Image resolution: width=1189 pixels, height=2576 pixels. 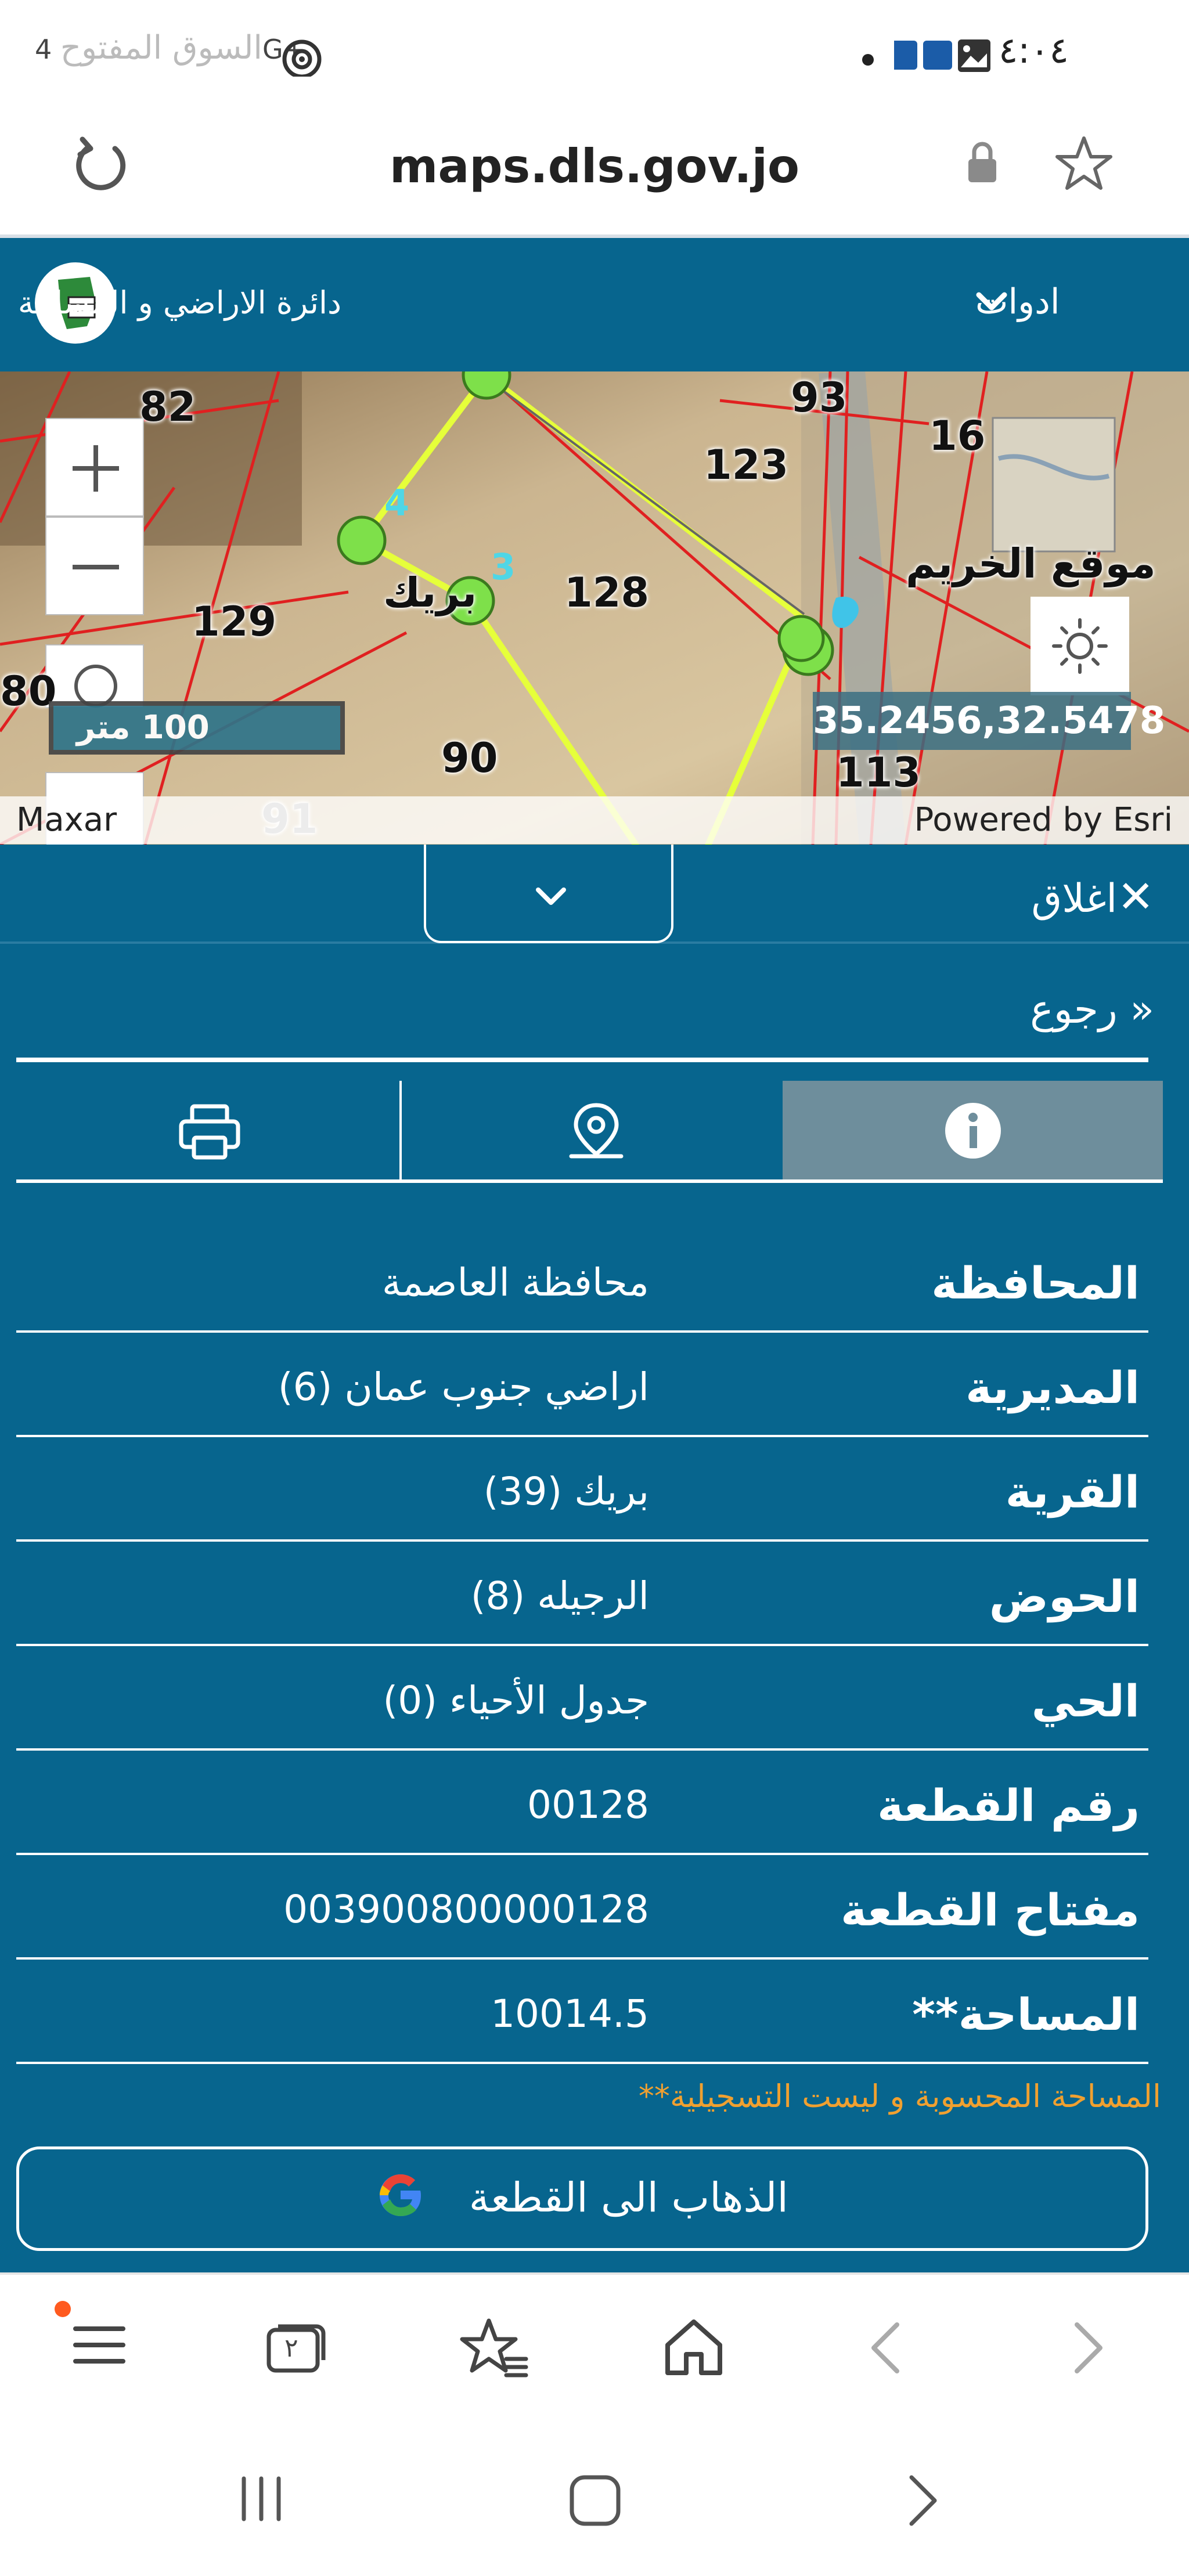 What do you see at coordinates (570, 2014) in the screenshot?
I see `detail-value: 10014.5` at bounding box center [570, 2014].